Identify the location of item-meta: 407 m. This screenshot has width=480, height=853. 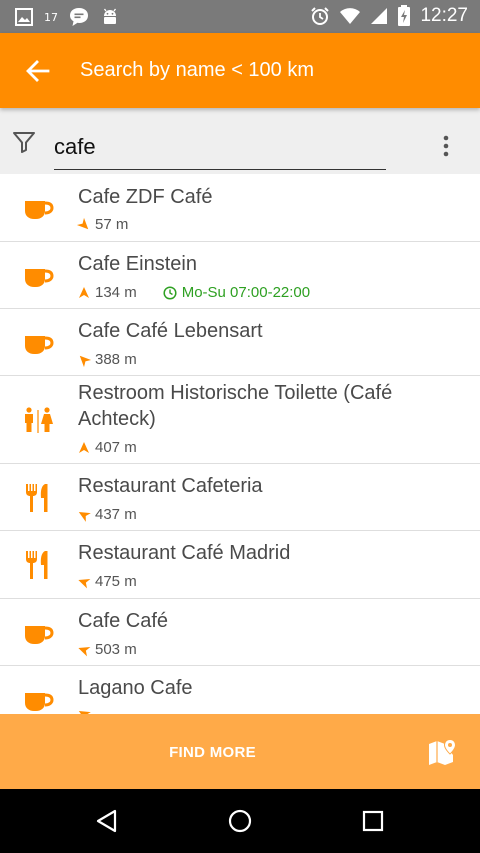
(107, 447).